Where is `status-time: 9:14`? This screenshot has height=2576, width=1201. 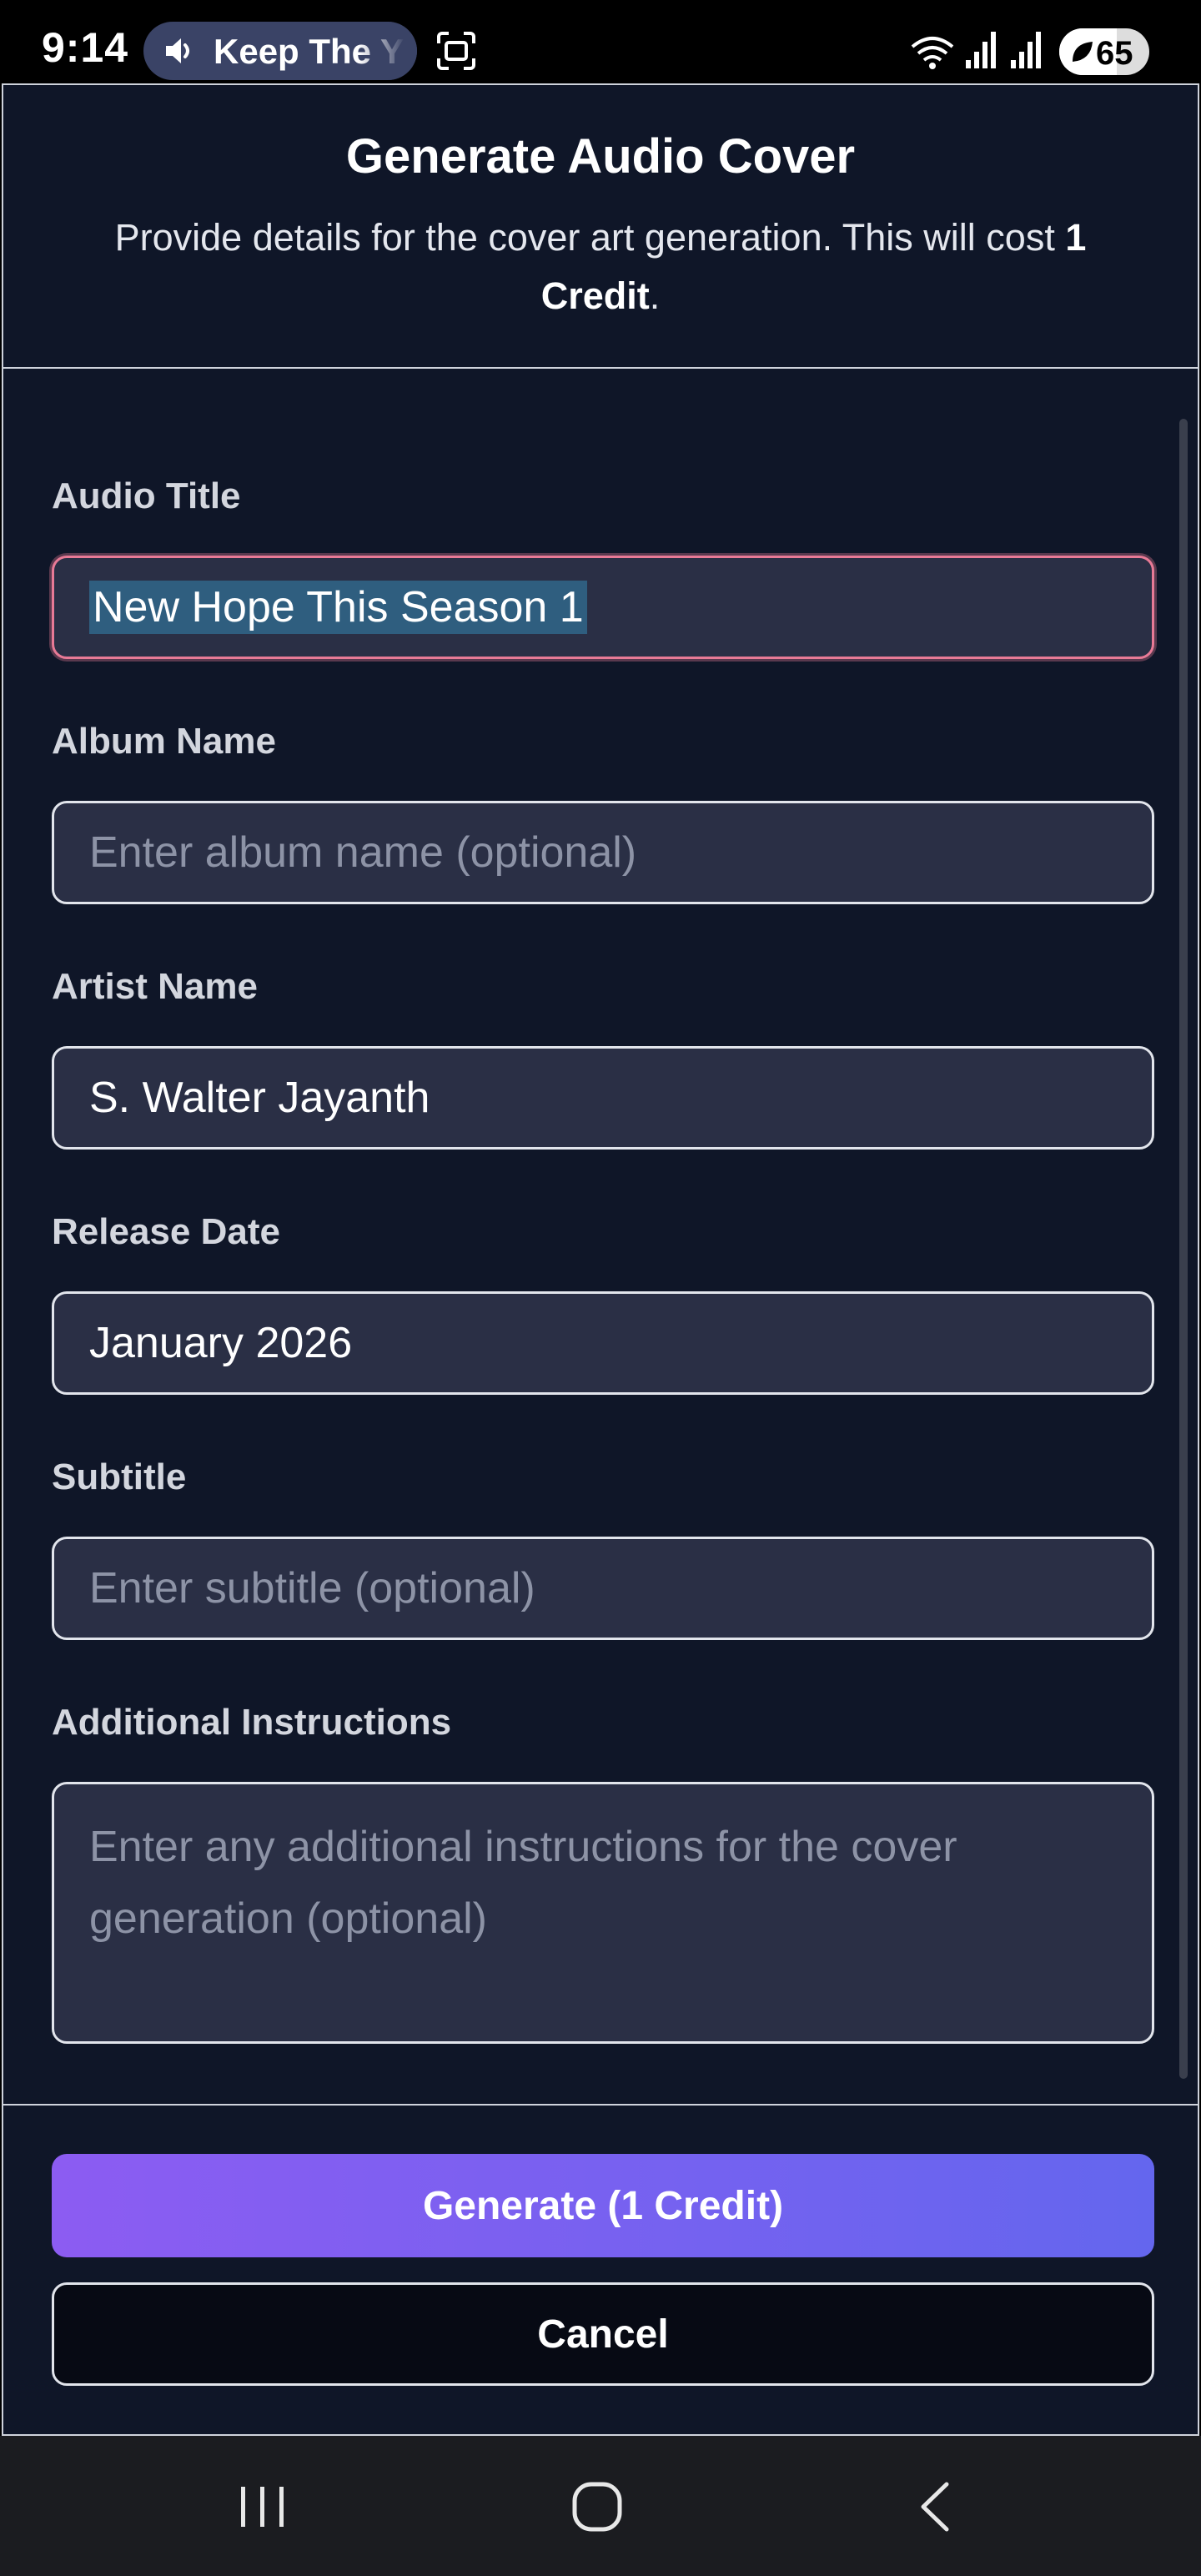 status-time: 9:14 is located at coordinates (86, 47).